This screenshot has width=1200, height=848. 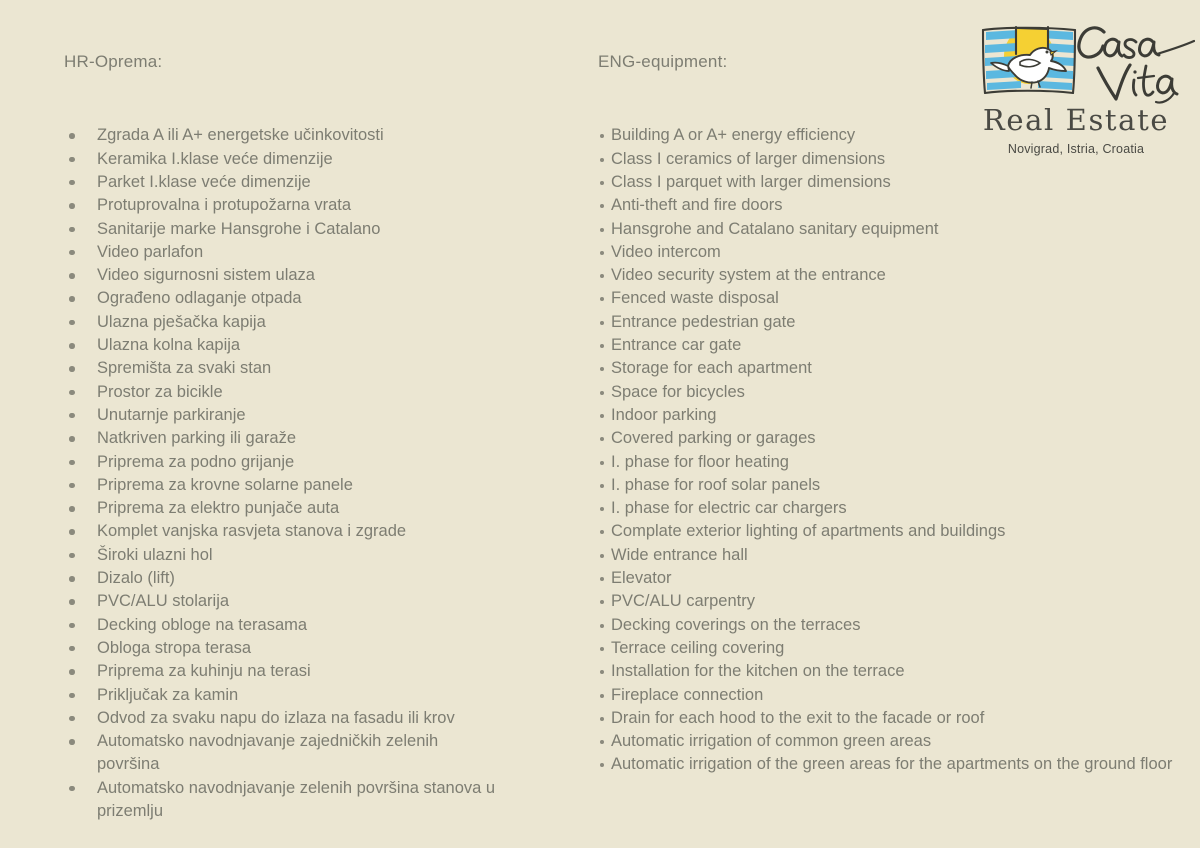 What do you see at coordinates (748, 158) in the screenshot?
I see `list-item-label: Class I ceramics of larger dimensions` at bounding box center [748, 158].